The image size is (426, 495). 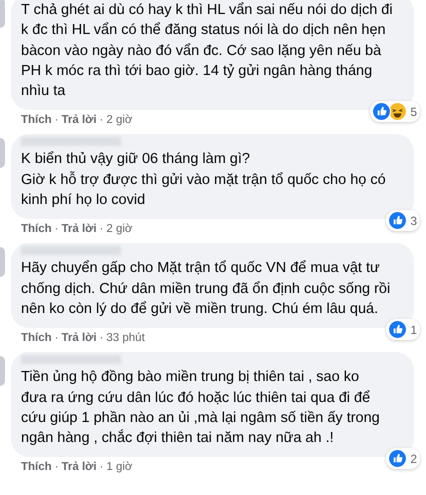 What do you see at coordinates (413, 221) in the screenshot?
I see `reaction-count: 3` at bounding box center [413, 221].